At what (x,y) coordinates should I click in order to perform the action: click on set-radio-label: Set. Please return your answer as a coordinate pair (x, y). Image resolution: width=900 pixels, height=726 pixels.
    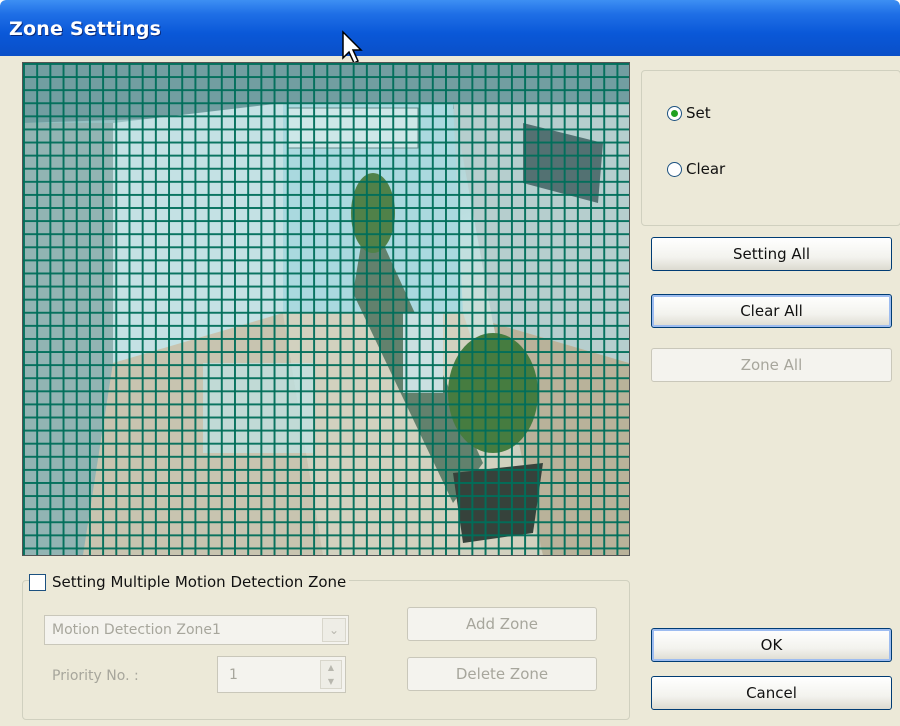
    Looking at the image, I should click on (698, 113).